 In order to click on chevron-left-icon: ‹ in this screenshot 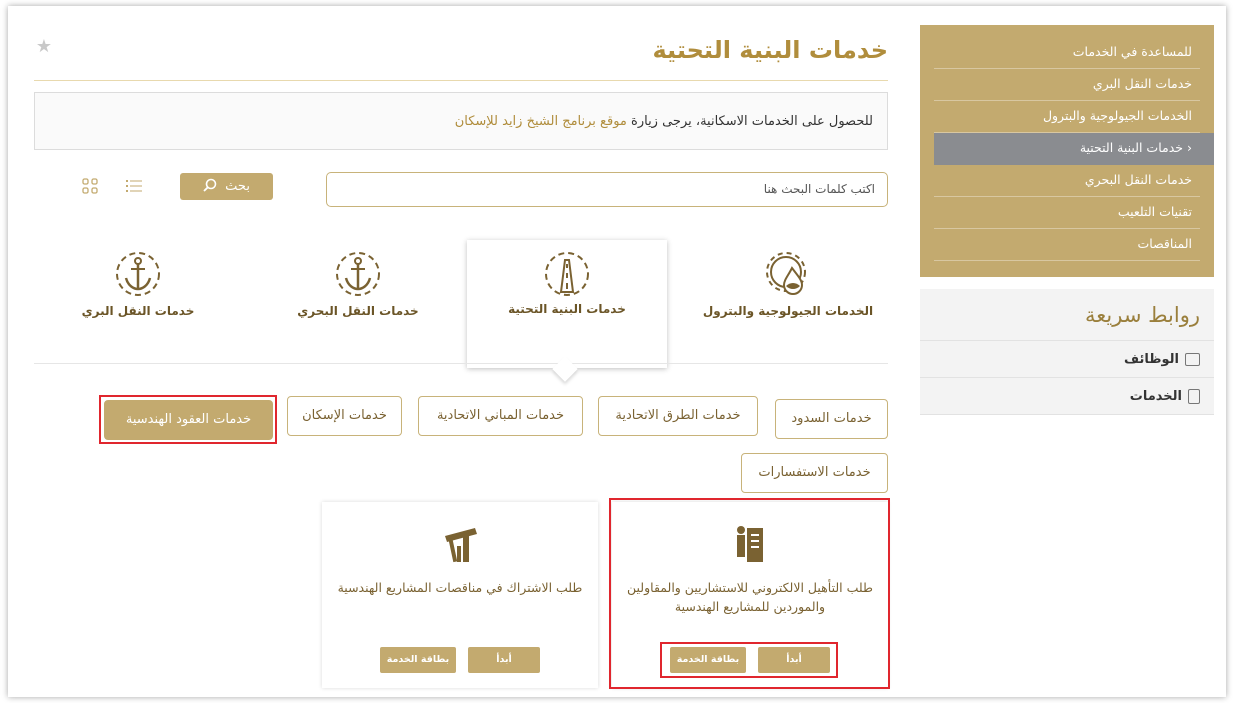, I will do `click(1189, 147)`.